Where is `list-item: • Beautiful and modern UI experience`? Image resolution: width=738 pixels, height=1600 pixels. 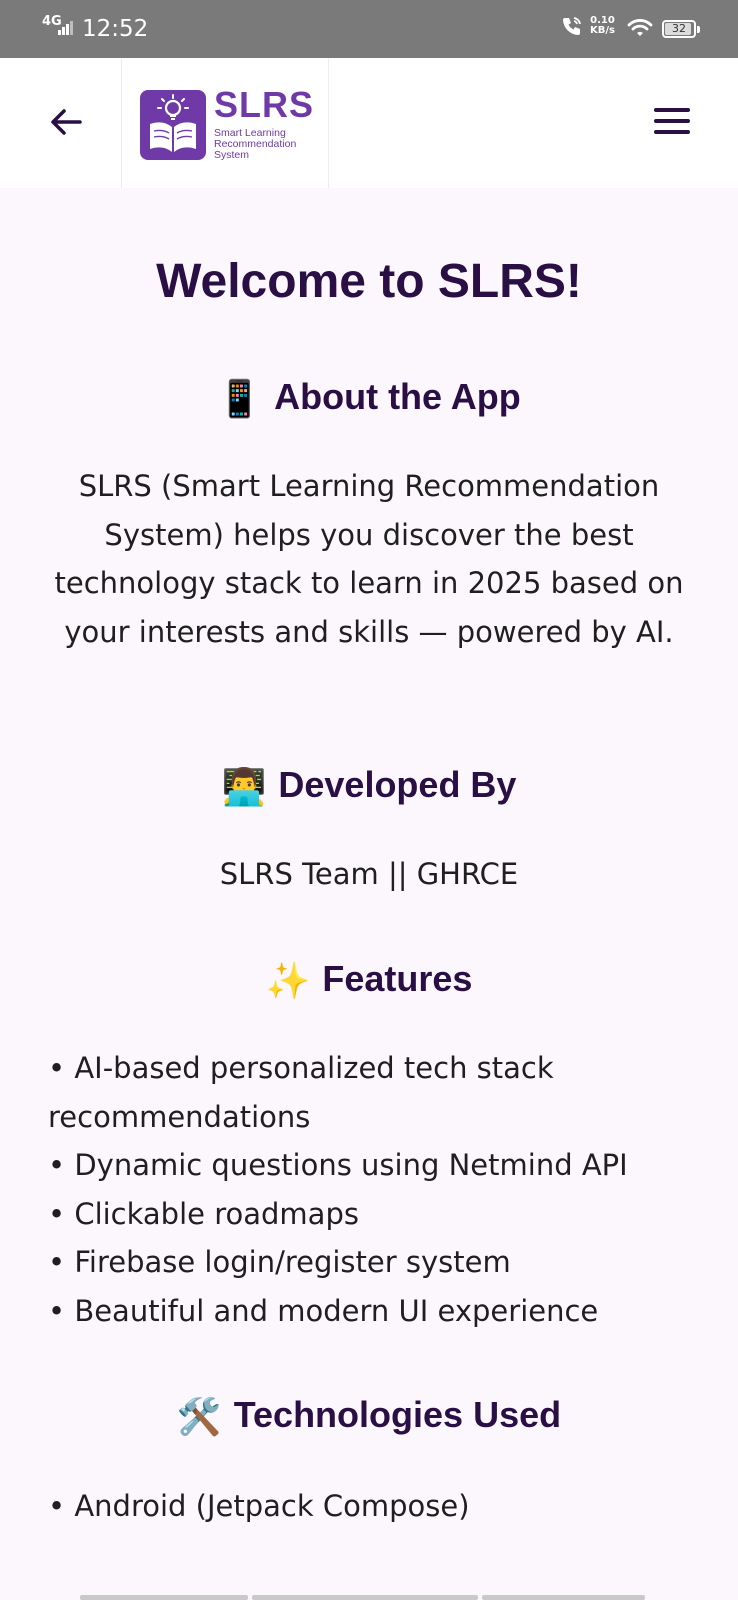
list-item: • Beautiful and modern UI experience is located at coordinates (323, 1310).